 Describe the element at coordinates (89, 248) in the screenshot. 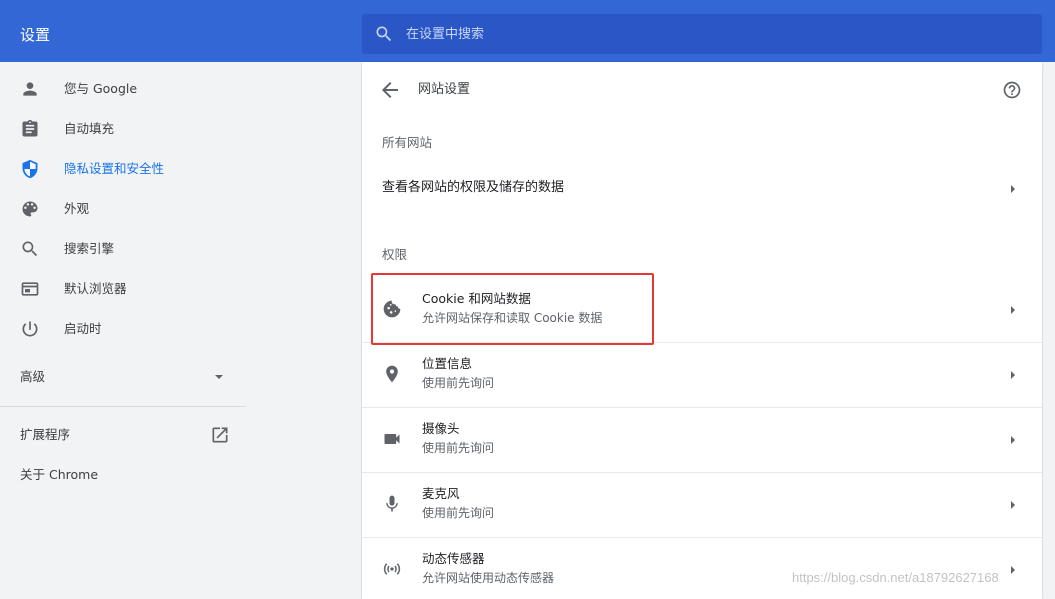

I see `sidebar-item-label: 搜索引擎` at that location.